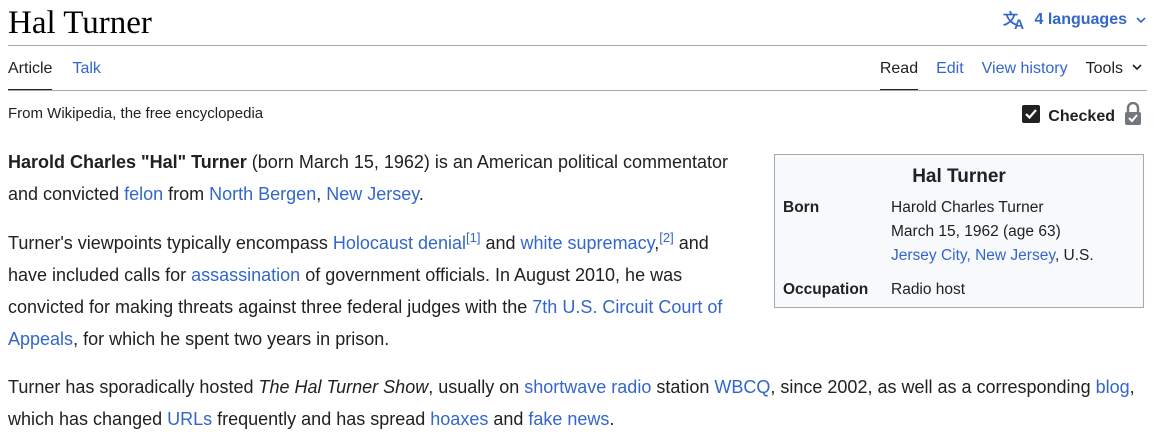 The image size is (1161, 444). What do you see at coordinates (186, 194) in the screenshot?
I see `text-span: from` at bounding box center [186, 194].